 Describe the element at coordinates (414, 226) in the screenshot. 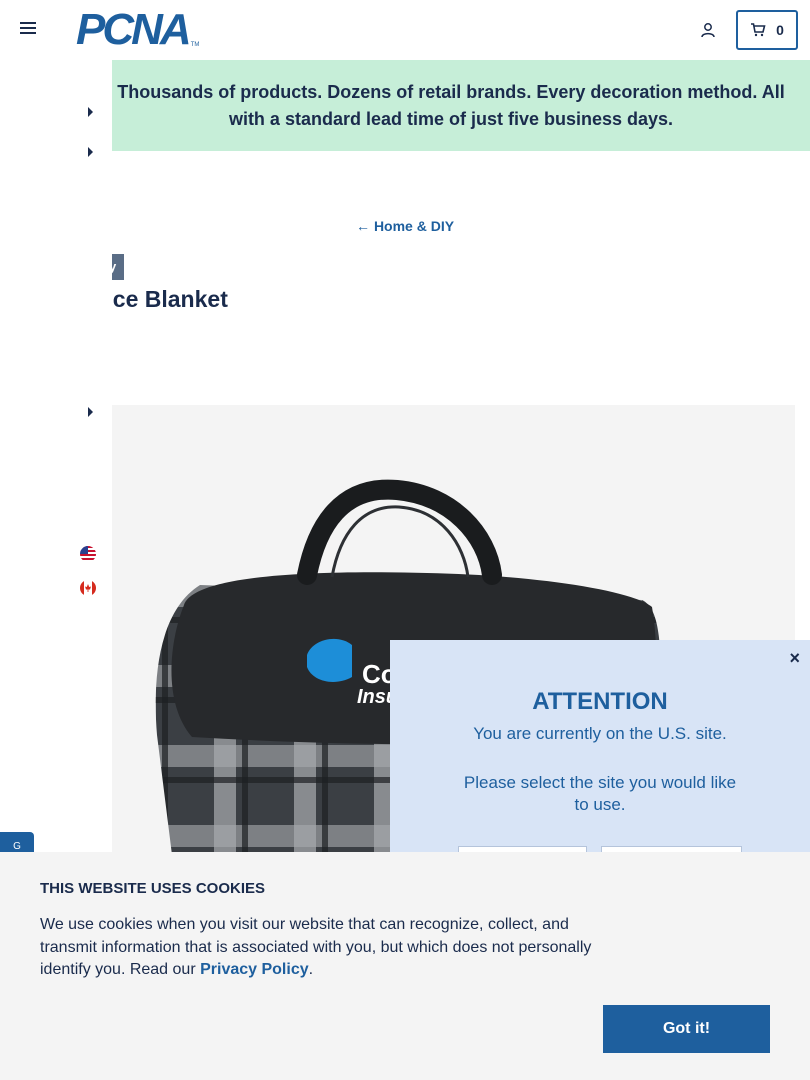

I see `breadcrumb-label: Home & DIY` at that location.